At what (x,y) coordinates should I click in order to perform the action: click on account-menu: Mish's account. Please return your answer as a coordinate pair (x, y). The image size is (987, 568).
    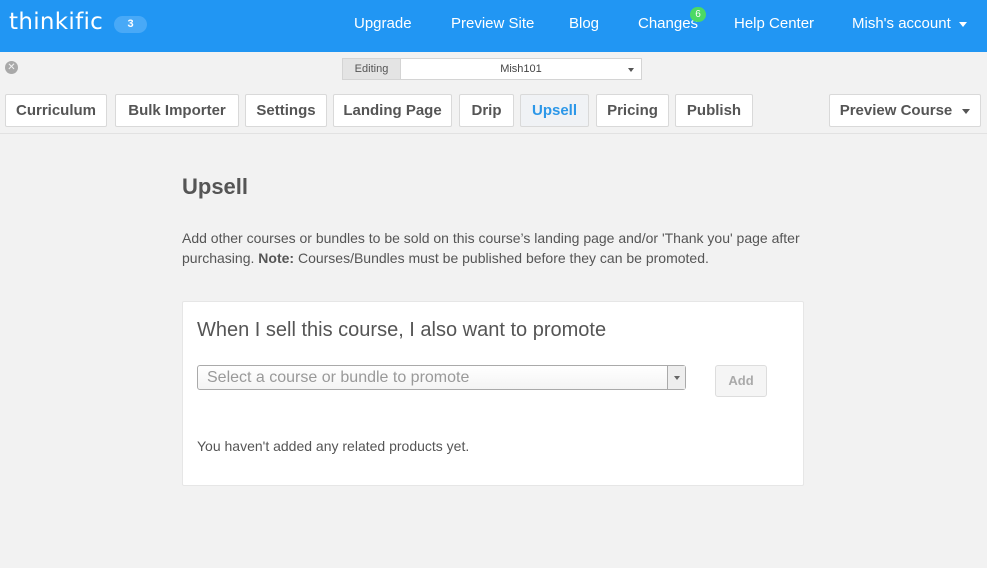
    Looking at the image, I should click on (909, 23).